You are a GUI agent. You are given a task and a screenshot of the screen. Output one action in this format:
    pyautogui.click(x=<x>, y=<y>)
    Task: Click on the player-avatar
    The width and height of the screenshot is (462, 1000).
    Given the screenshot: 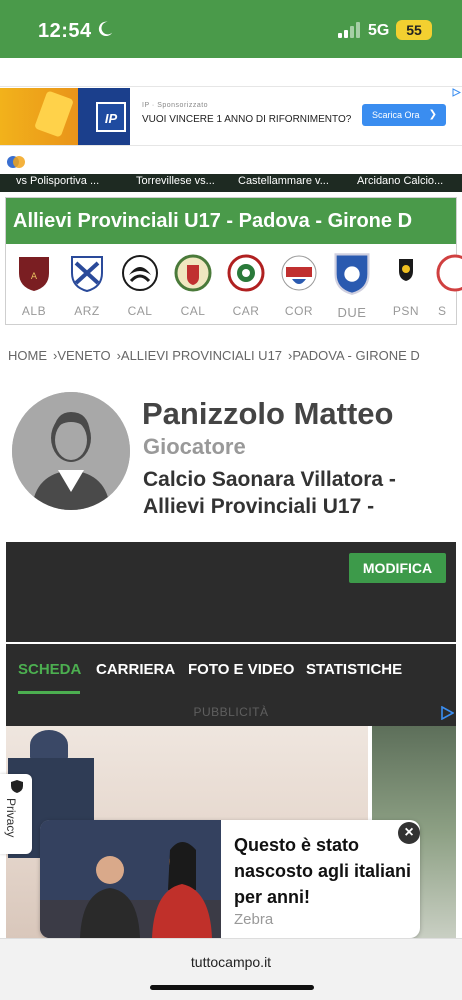 What is the action you would take?
    pyautogui.click(x=71, y=451)
    